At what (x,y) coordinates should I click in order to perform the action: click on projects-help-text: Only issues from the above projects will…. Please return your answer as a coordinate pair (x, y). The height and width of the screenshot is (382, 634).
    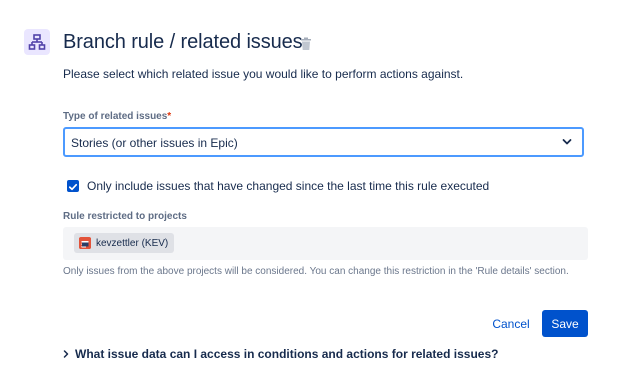
    Looking at the image, I should click on (316, 271).